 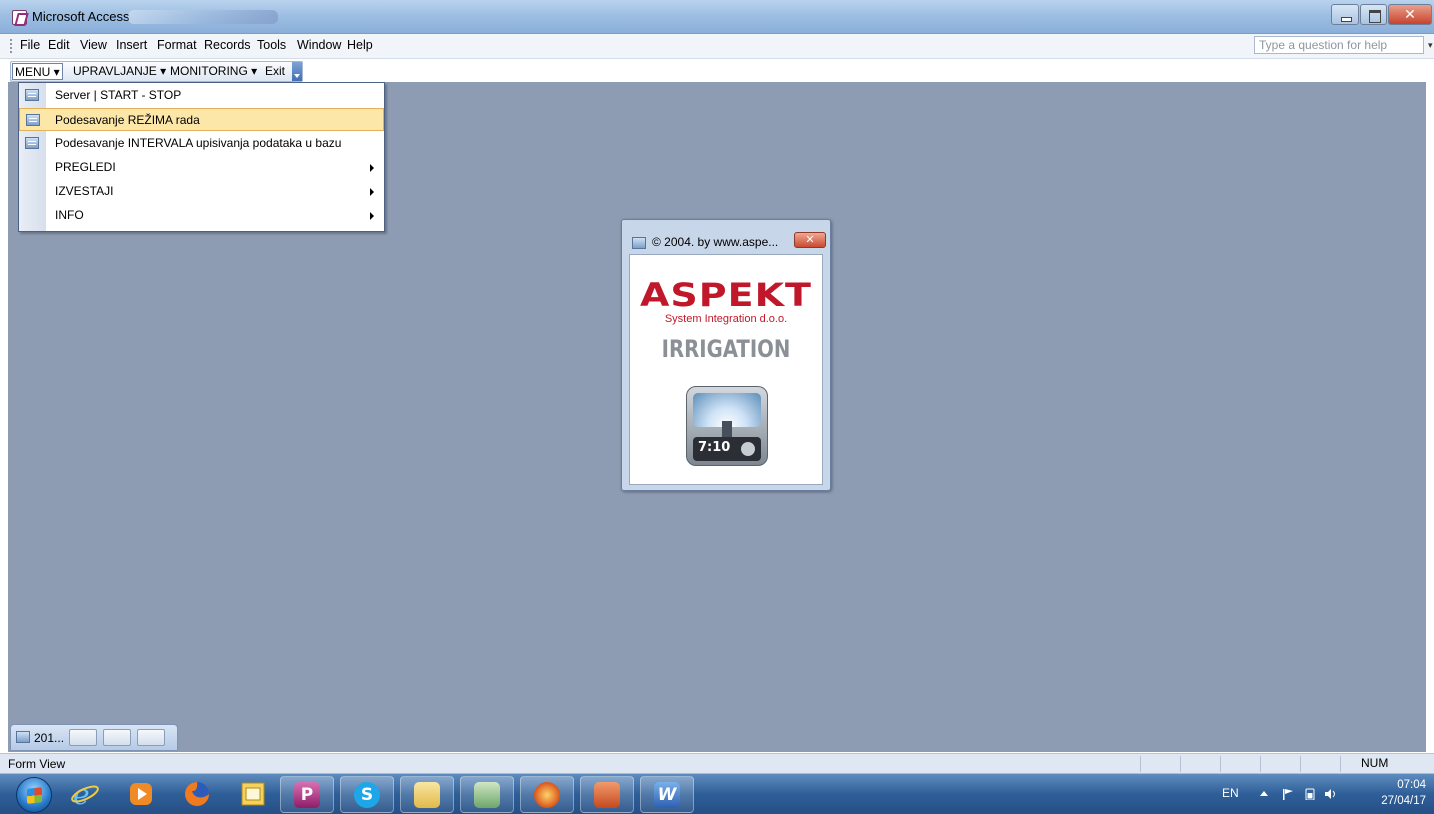 I want to click on word-icon: W, so click(x=667, y=795).